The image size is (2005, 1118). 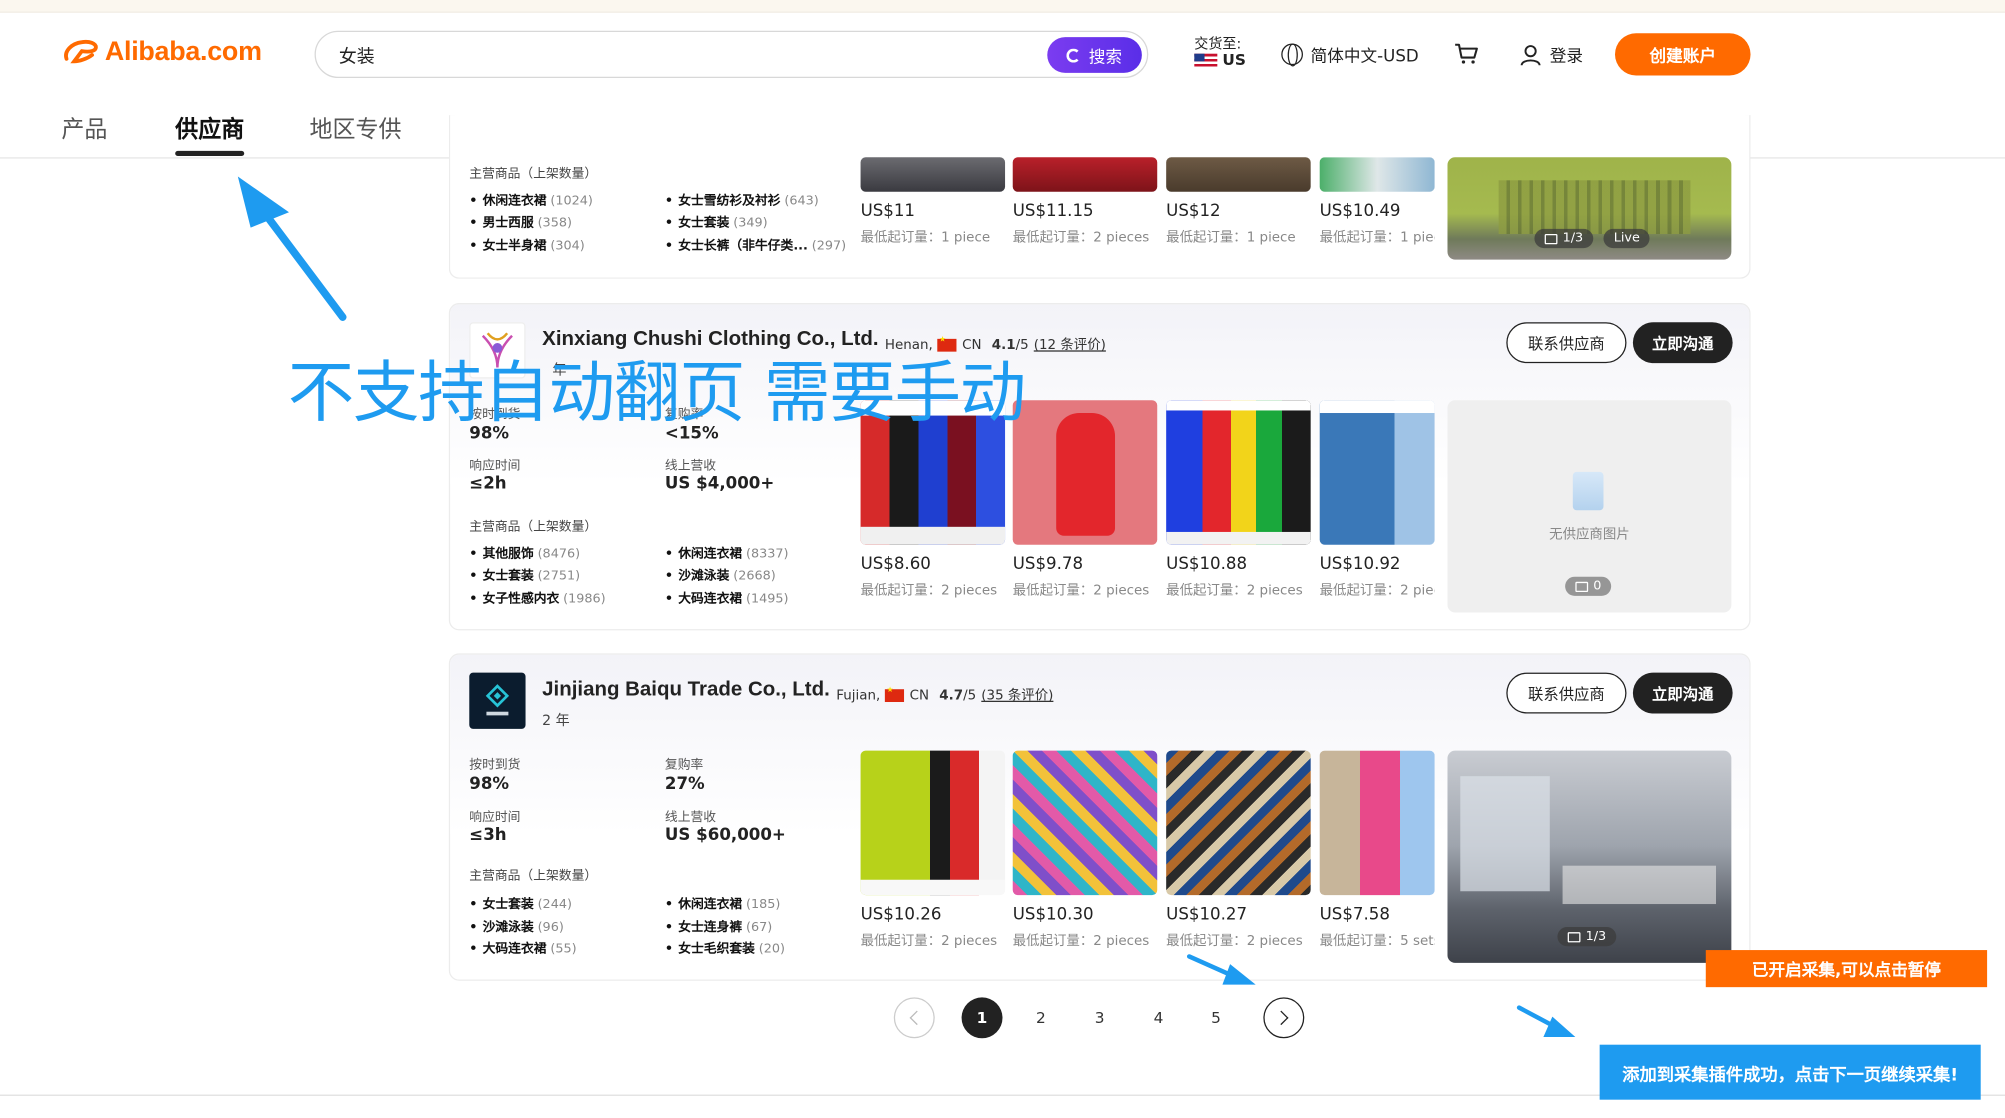 I want to click on arrow-to-next-page-icon, so click(x=1221, y=969).